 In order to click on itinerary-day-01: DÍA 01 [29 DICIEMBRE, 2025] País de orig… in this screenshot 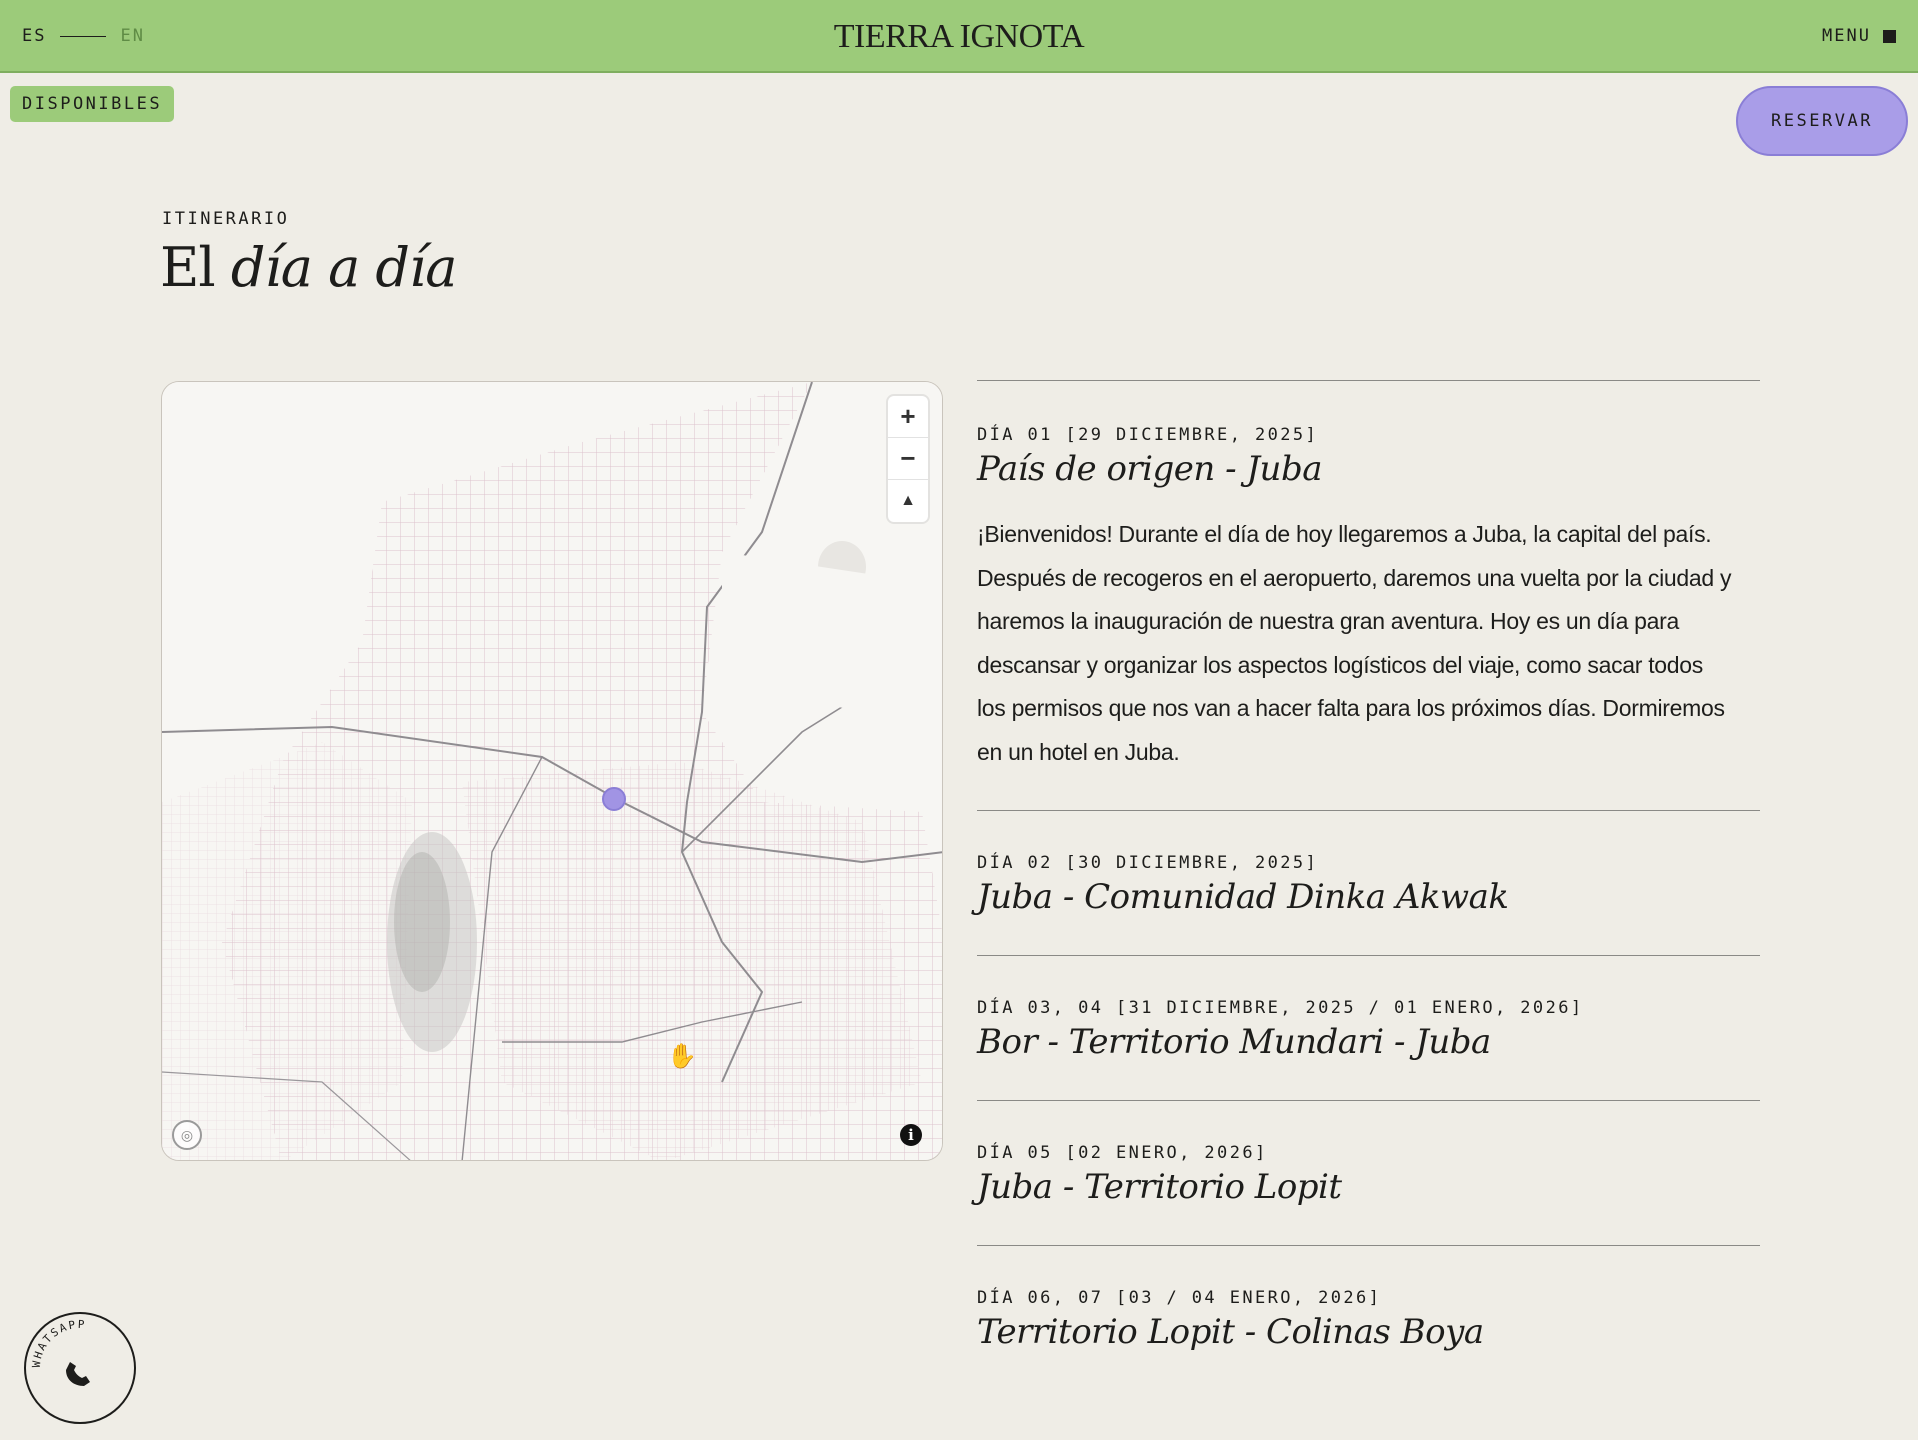, I will do `click(1368, 595)`.